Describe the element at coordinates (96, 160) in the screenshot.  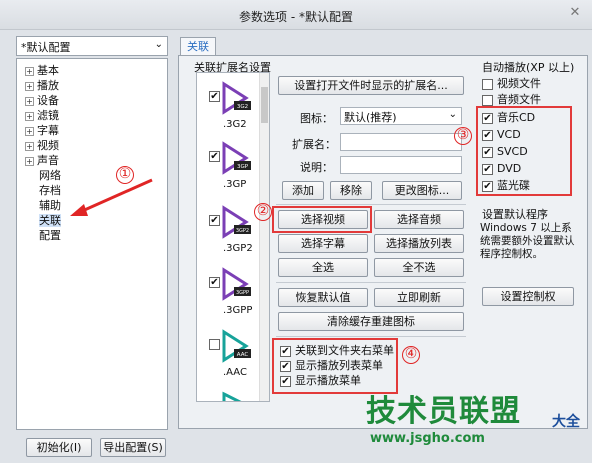
I see `tree-item-audio: + 声音` at that location.